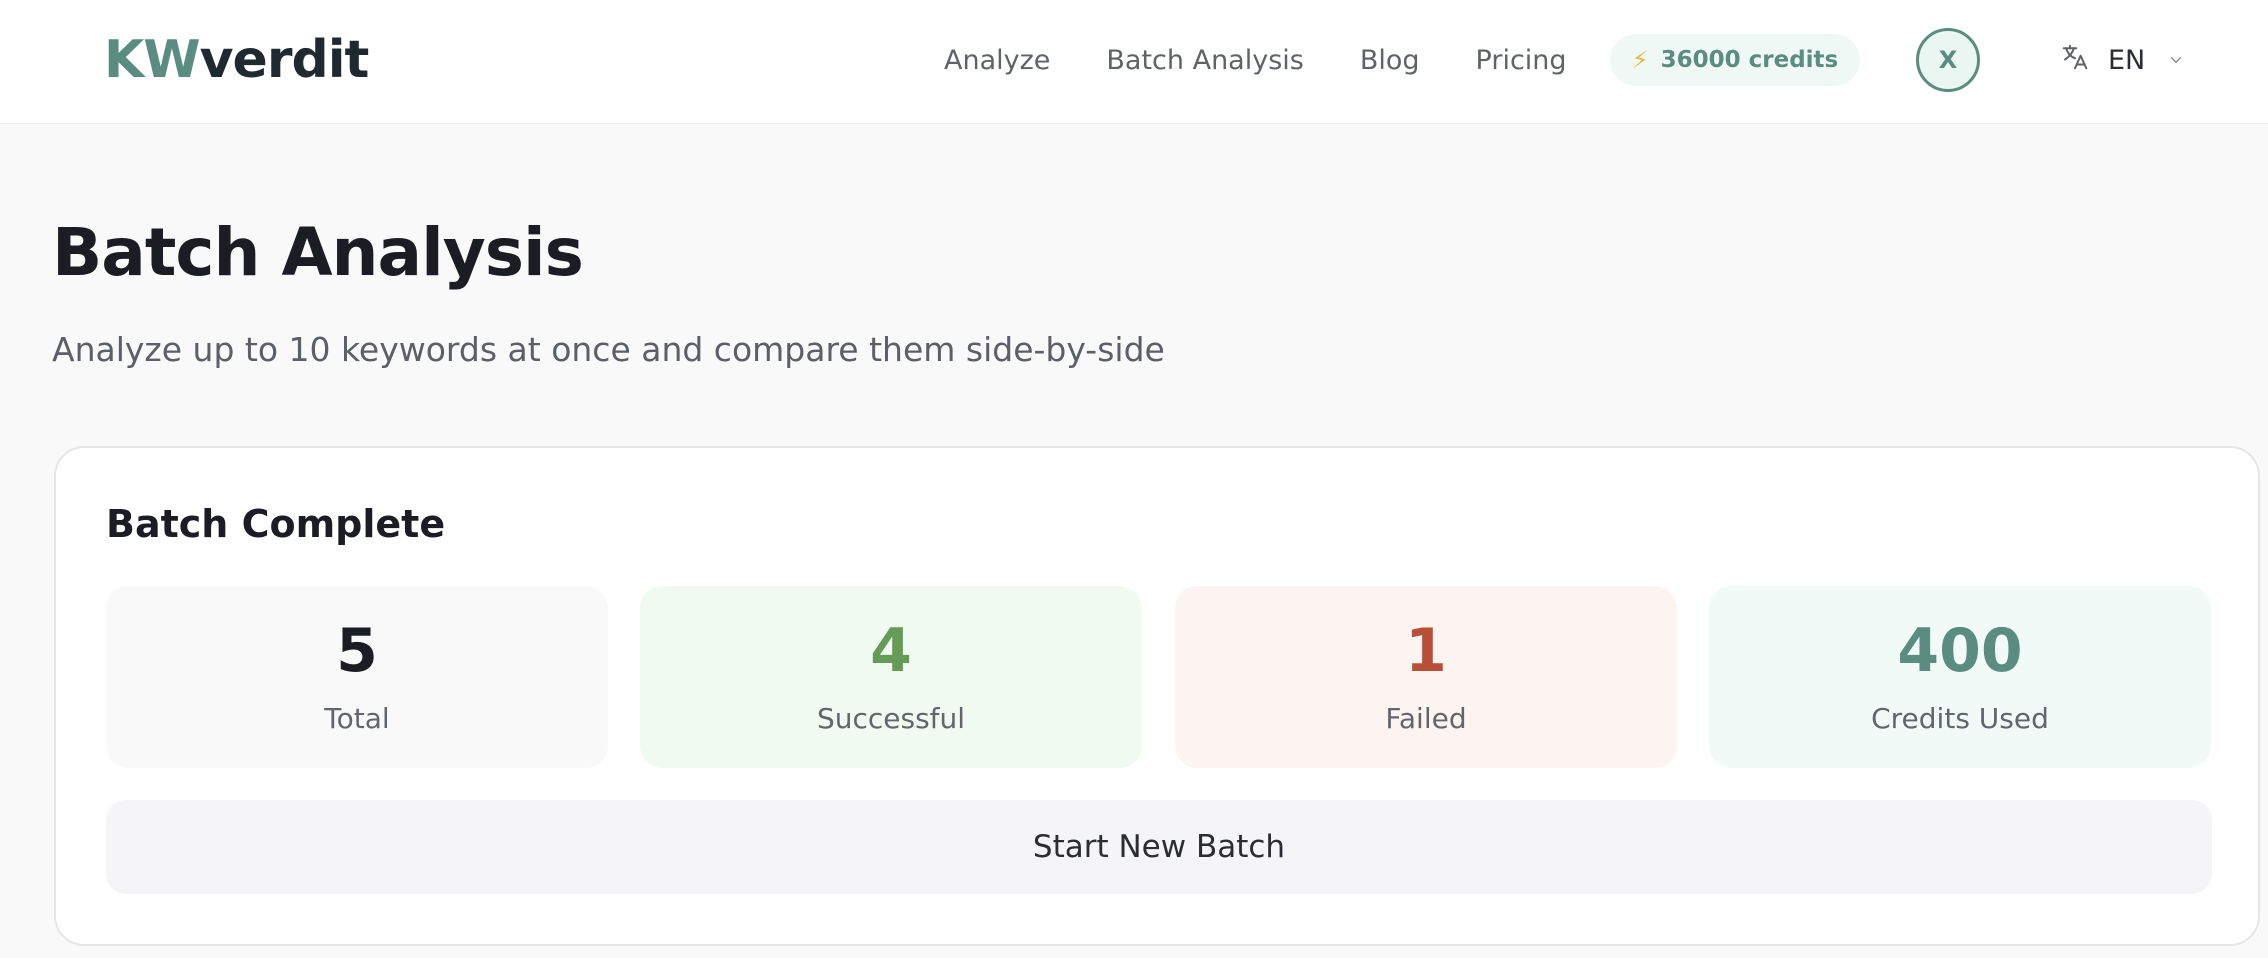 This screenshot has height=958, width=2268. Describe the element at coordinates (1204, 60) in the screenshot. I see `nav-batch-analysis: Batch Analysis` at that location.